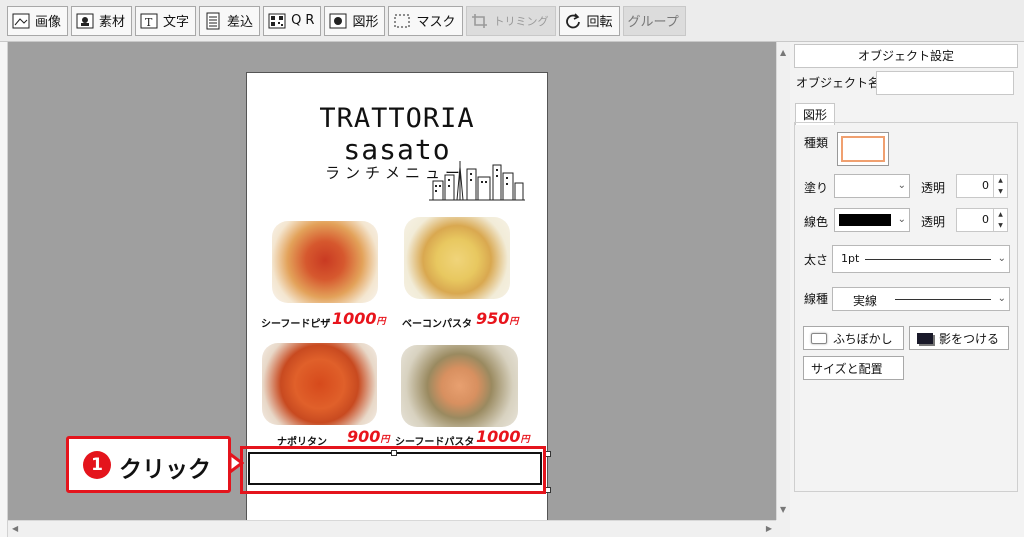 This screenshot has height=537, width=1024. What do you see at coordinates (325, 262) in the screenshot?
I see `pizza-photo` at bounding box center [325, 262].